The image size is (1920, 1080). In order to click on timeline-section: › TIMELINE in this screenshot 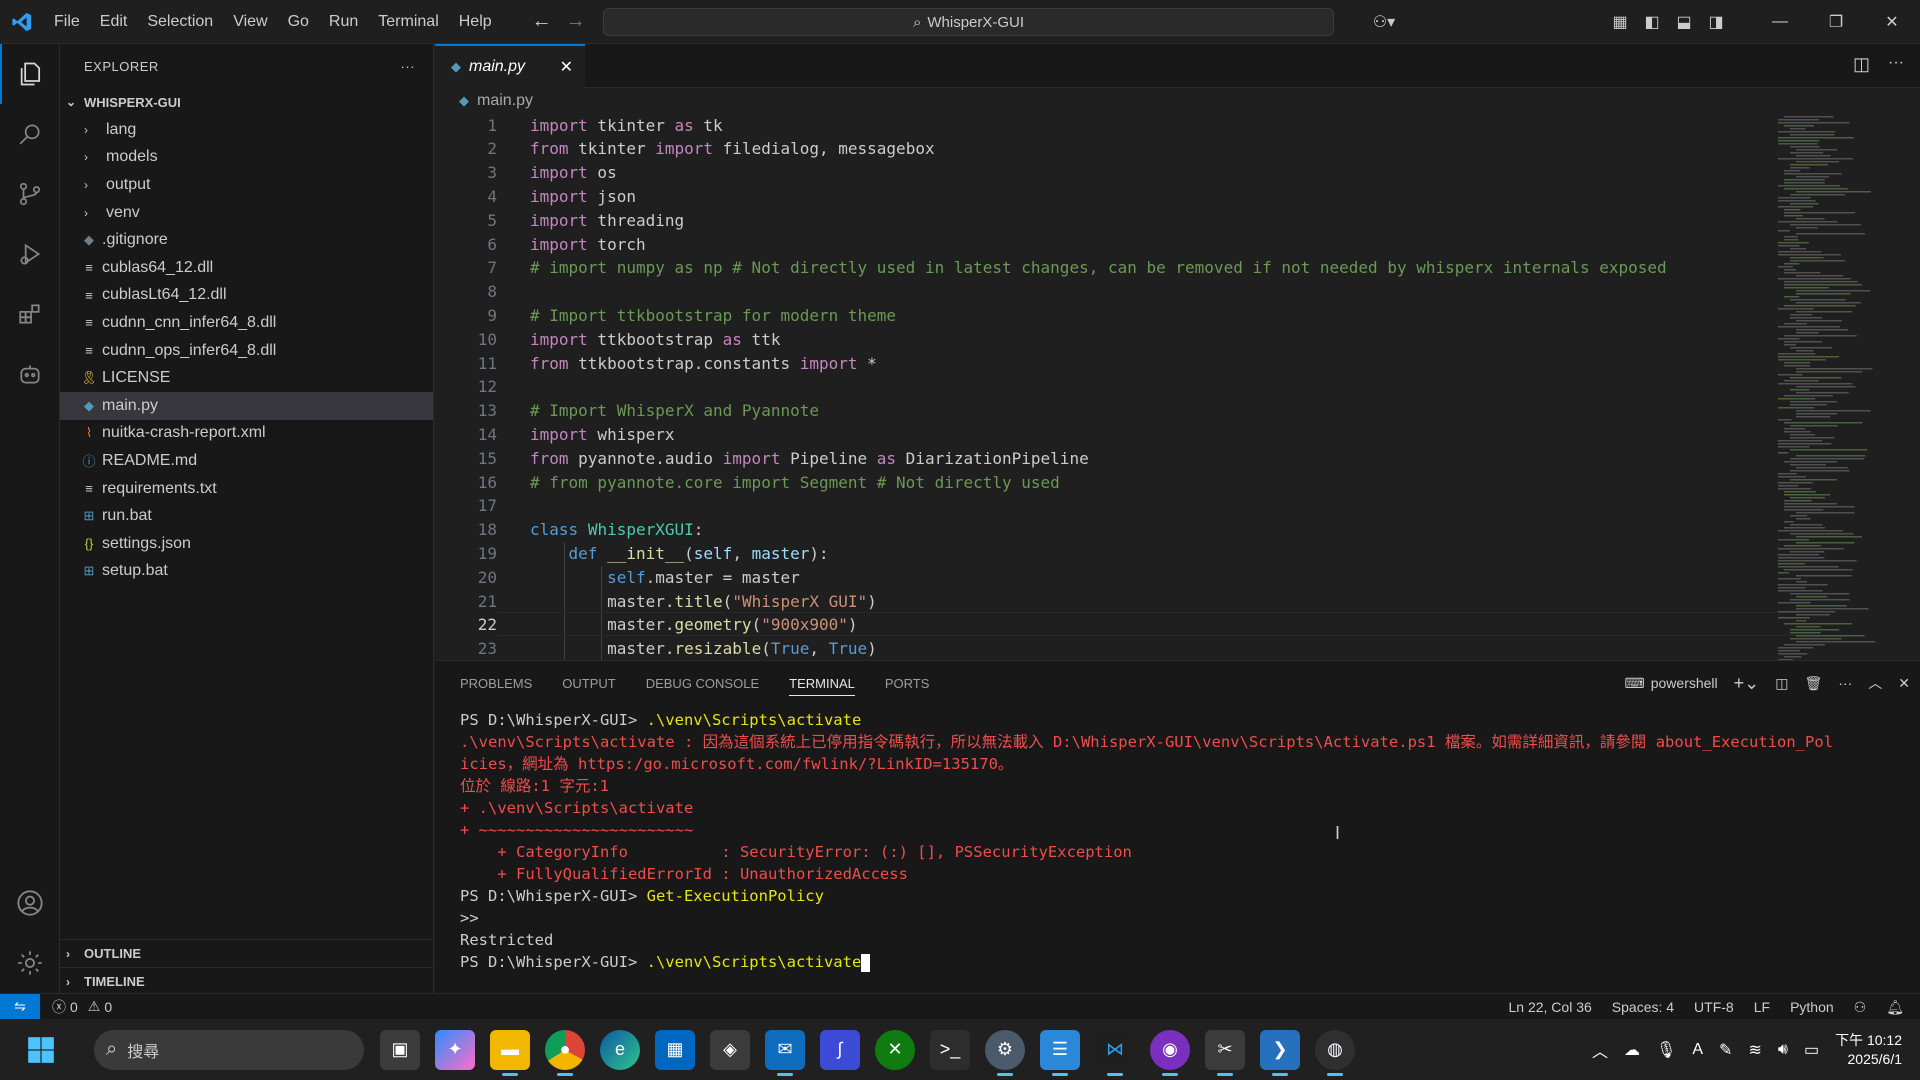, I will do `click(247, 981)`.